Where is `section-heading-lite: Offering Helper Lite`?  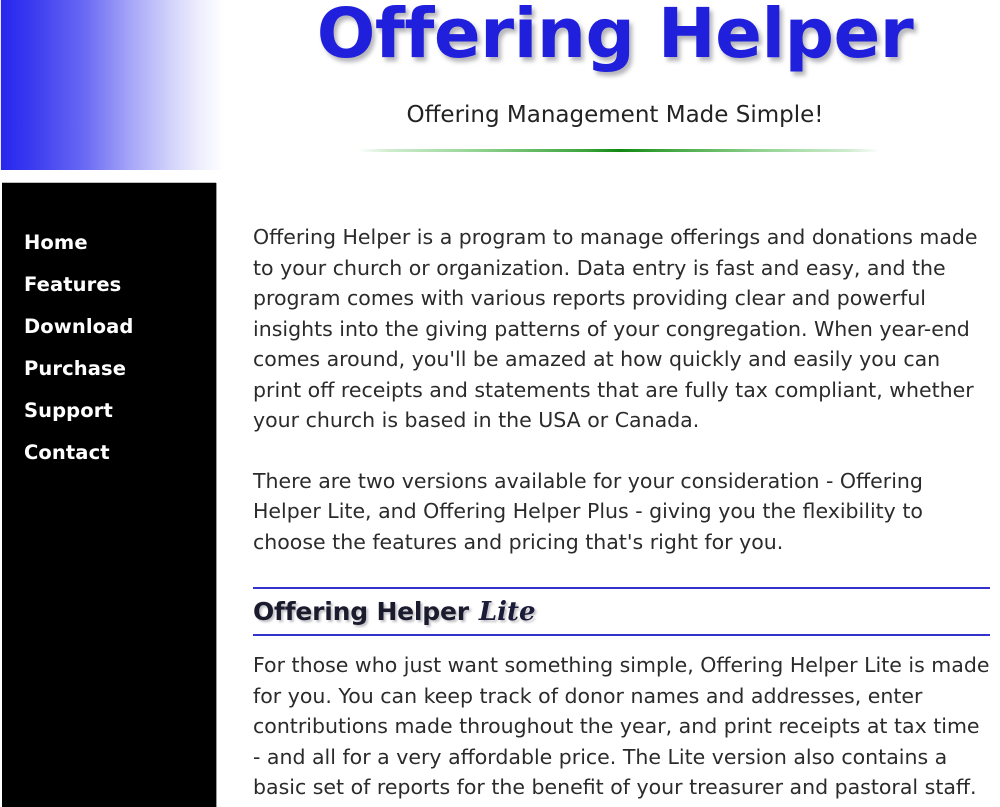
section-heading-lite: Offering Helper Lite is located at coordinates (621, 611).